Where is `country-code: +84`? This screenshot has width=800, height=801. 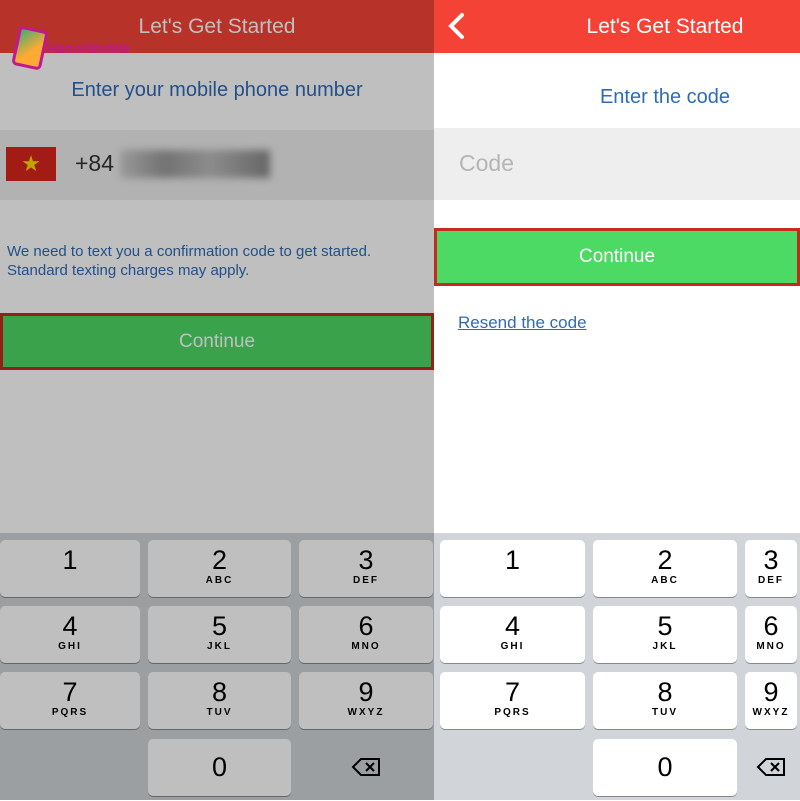
country-code: +84 is located at coordinates (95, 163).